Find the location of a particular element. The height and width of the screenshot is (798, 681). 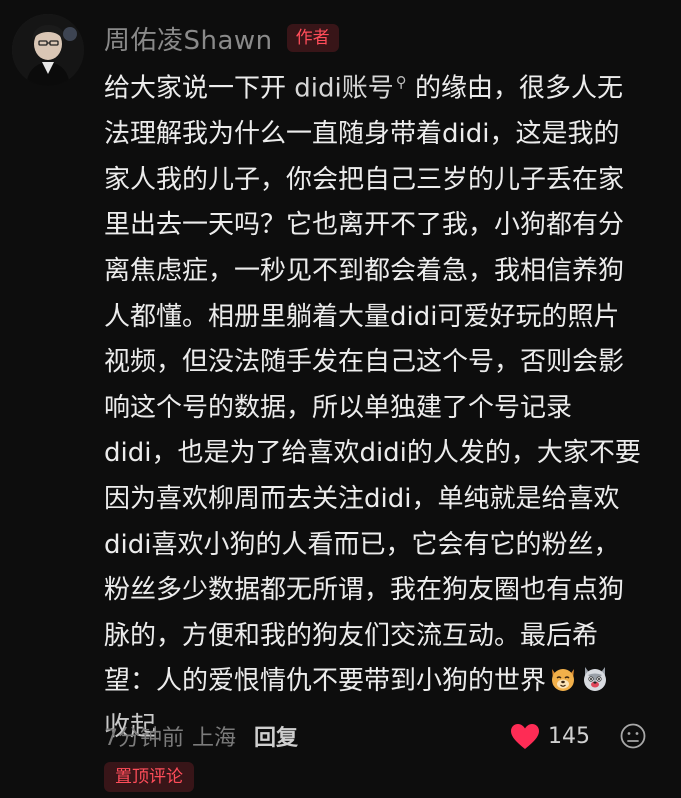

dislike-button is located at coordinates (633, 736).